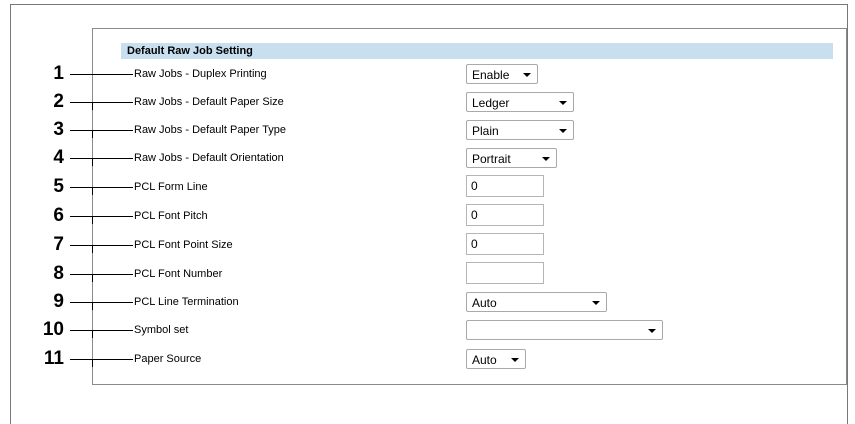  I want to click on pcl-line-termination-select: Auto, so click(536, 302).